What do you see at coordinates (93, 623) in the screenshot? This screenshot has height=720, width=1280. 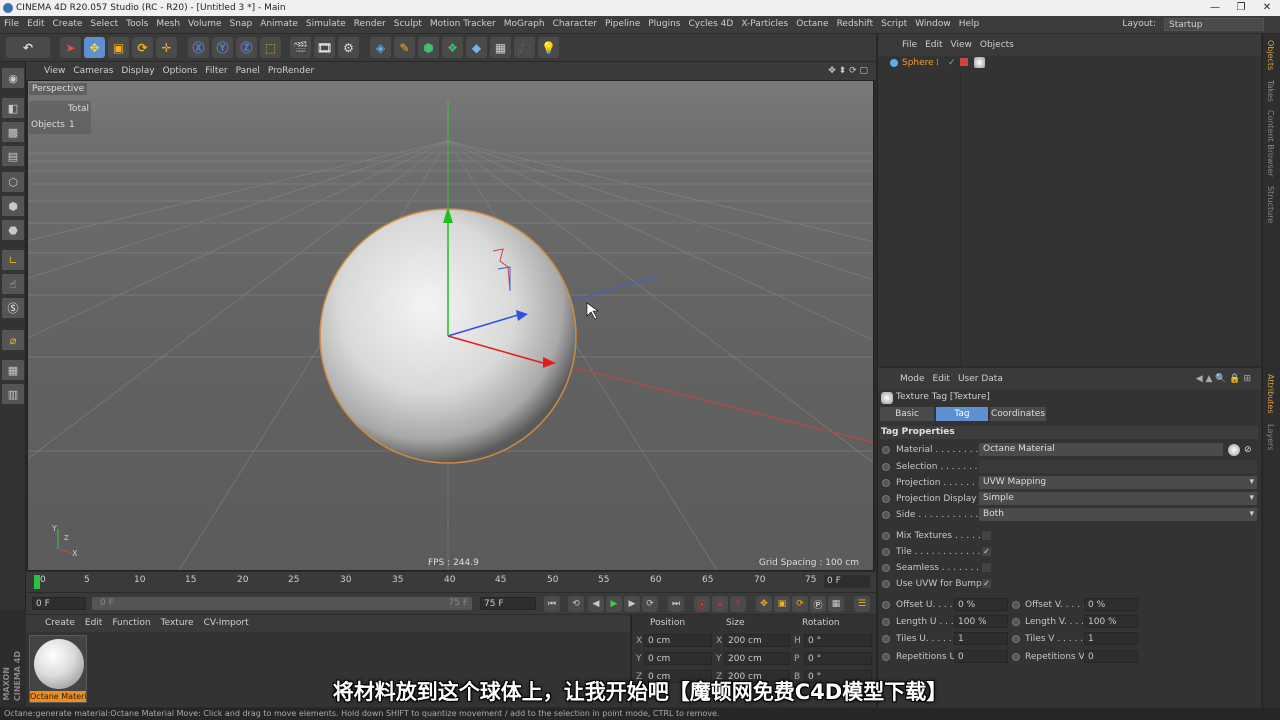 I see `mm-menu-edit: Edit` at bounding box center [93, 623].